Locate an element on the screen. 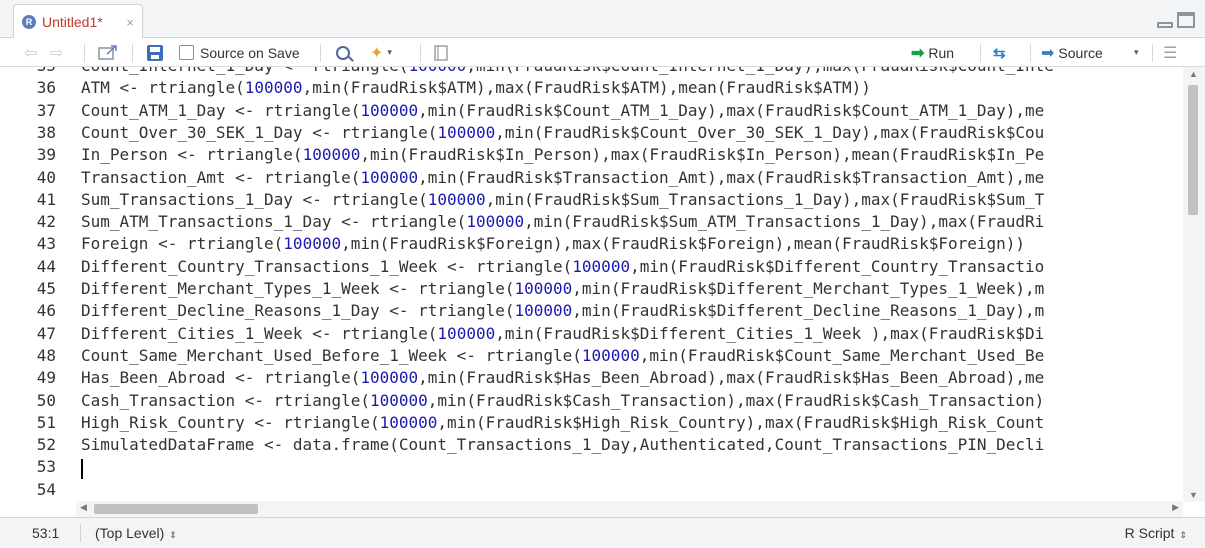 The height and width of the screenshot is (548, 1205). code-token: ATM <- rtriangle( is located at coordinates (163, 88).